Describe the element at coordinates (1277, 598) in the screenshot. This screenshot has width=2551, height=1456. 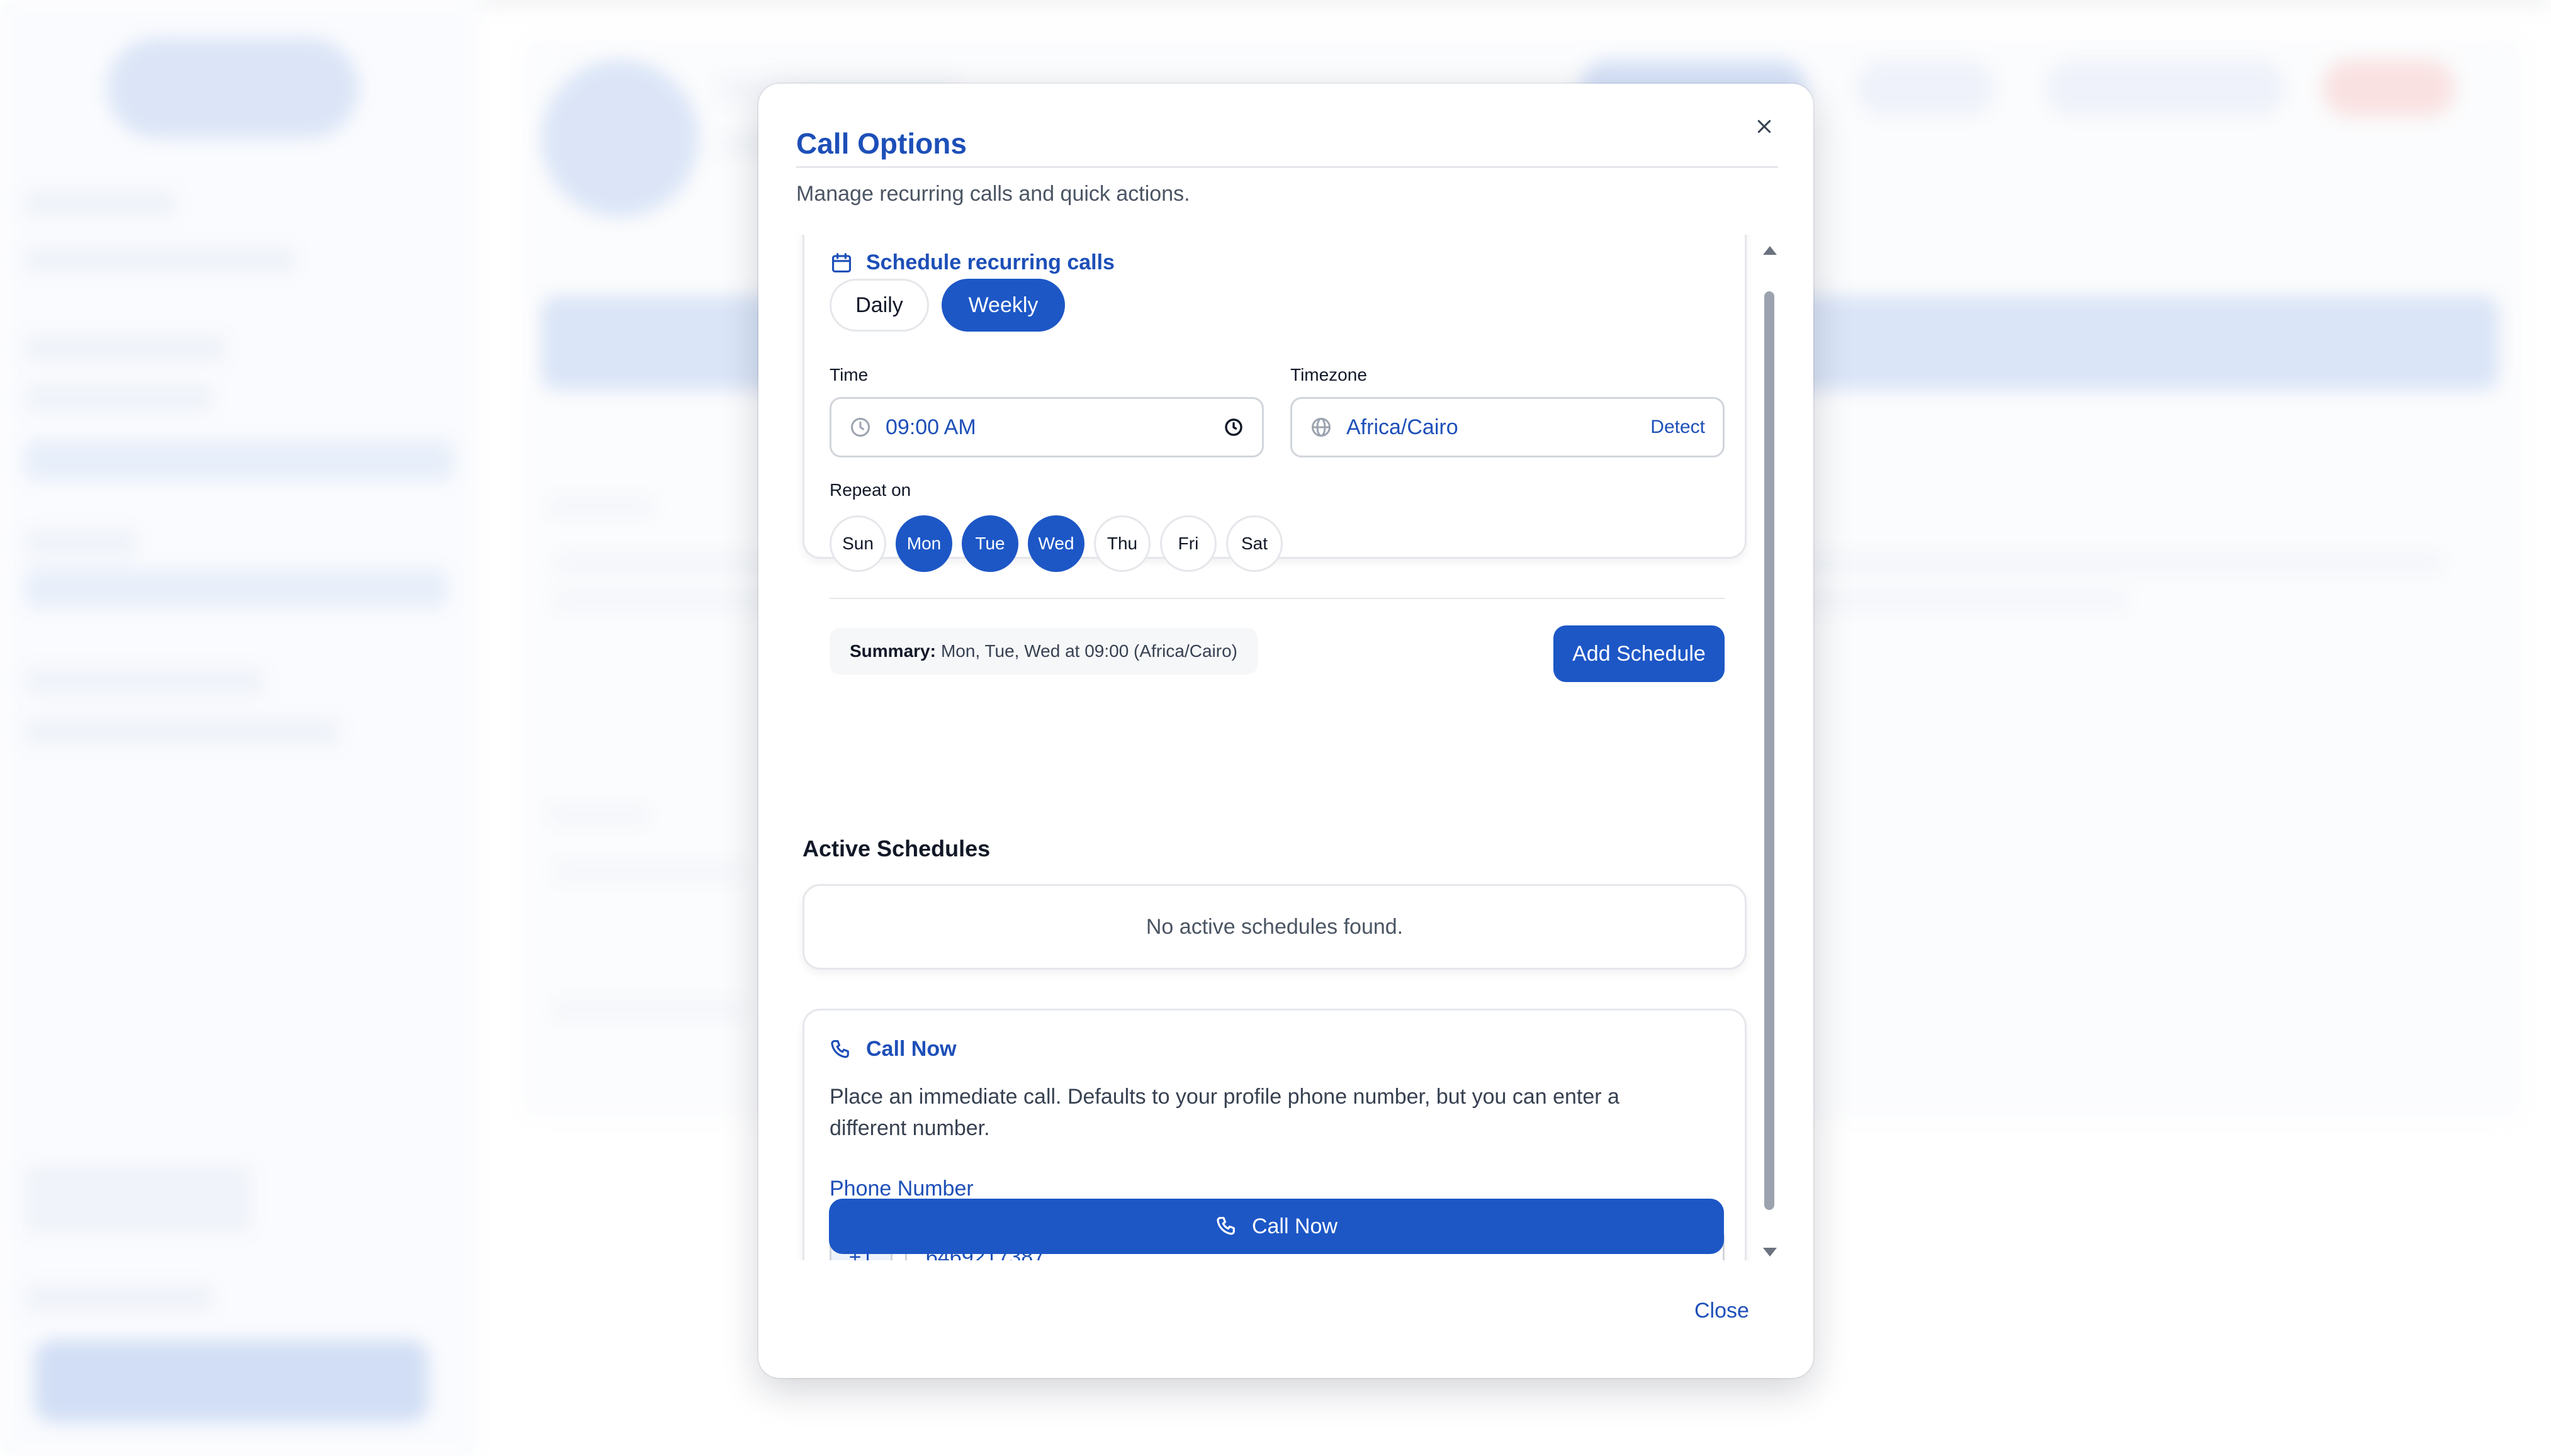
I see `schedule-divider` at that location.